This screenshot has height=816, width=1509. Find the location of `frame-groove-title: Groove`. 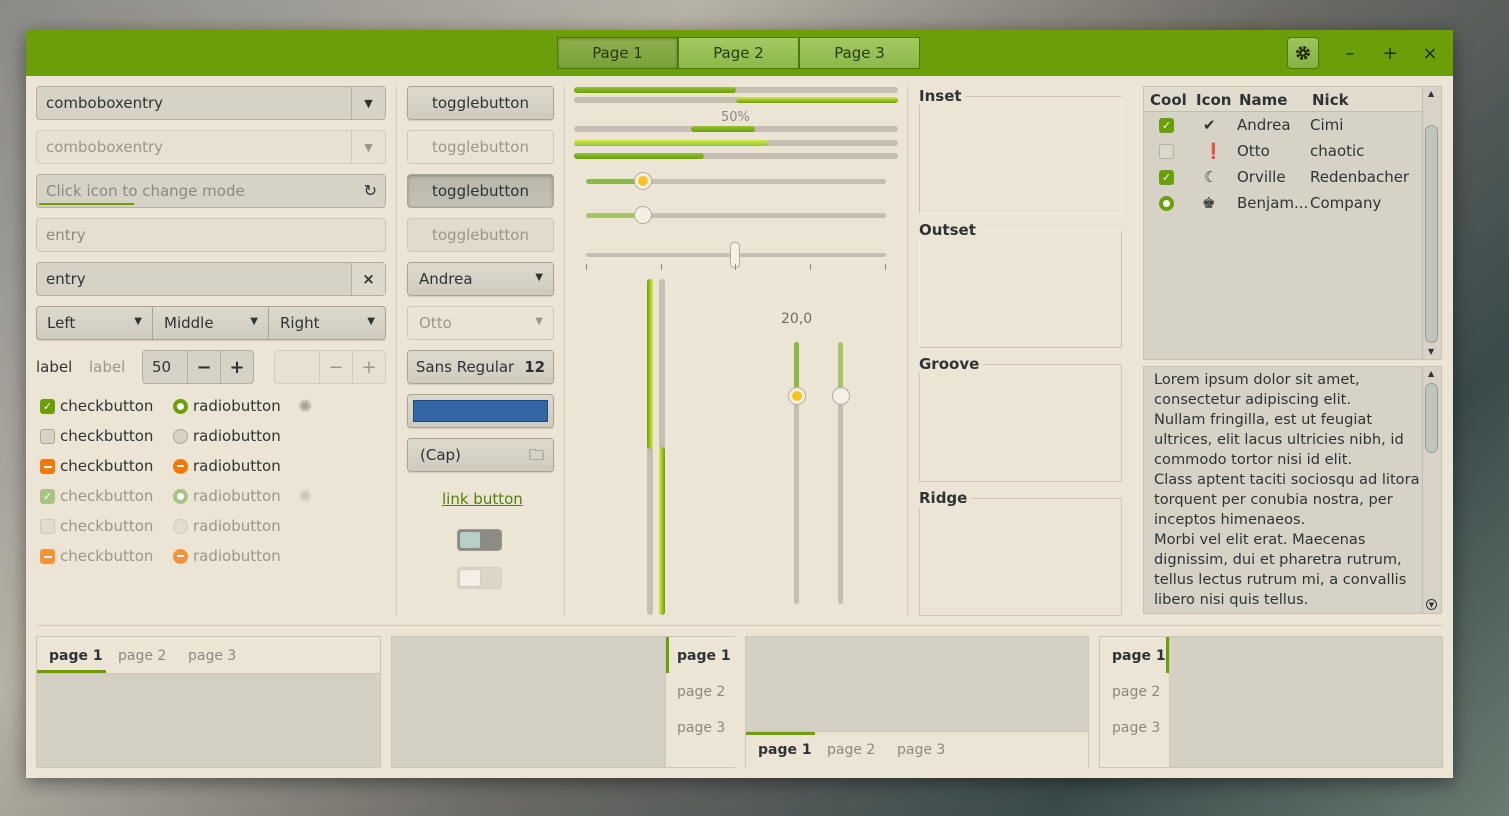

frame-groove-title: Groove is located at coordinates (951, 364).